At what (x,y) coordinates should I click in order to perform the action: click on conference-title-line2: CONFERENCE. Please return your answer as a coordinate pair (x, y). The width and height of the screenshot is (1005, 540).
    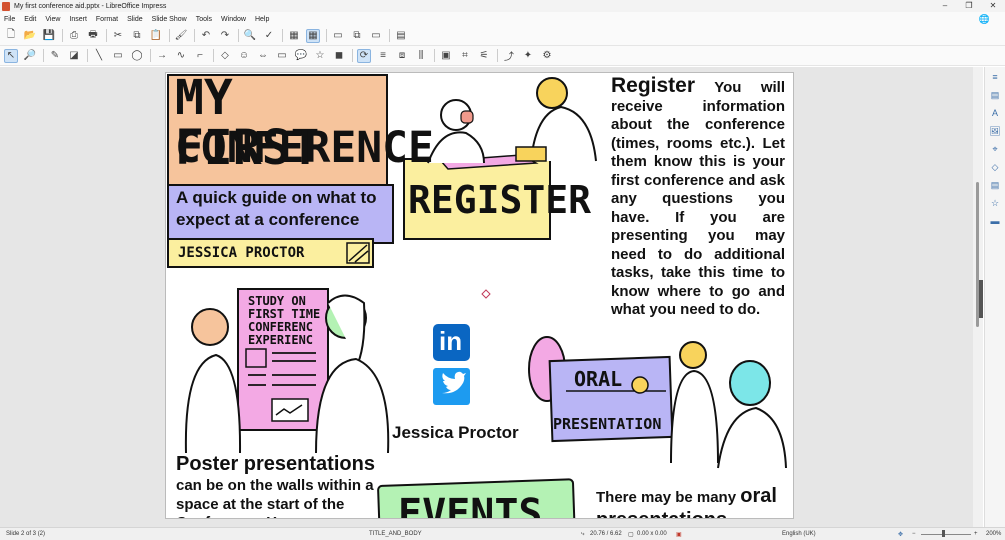
    Looking at the image, I should click on (304, 148).